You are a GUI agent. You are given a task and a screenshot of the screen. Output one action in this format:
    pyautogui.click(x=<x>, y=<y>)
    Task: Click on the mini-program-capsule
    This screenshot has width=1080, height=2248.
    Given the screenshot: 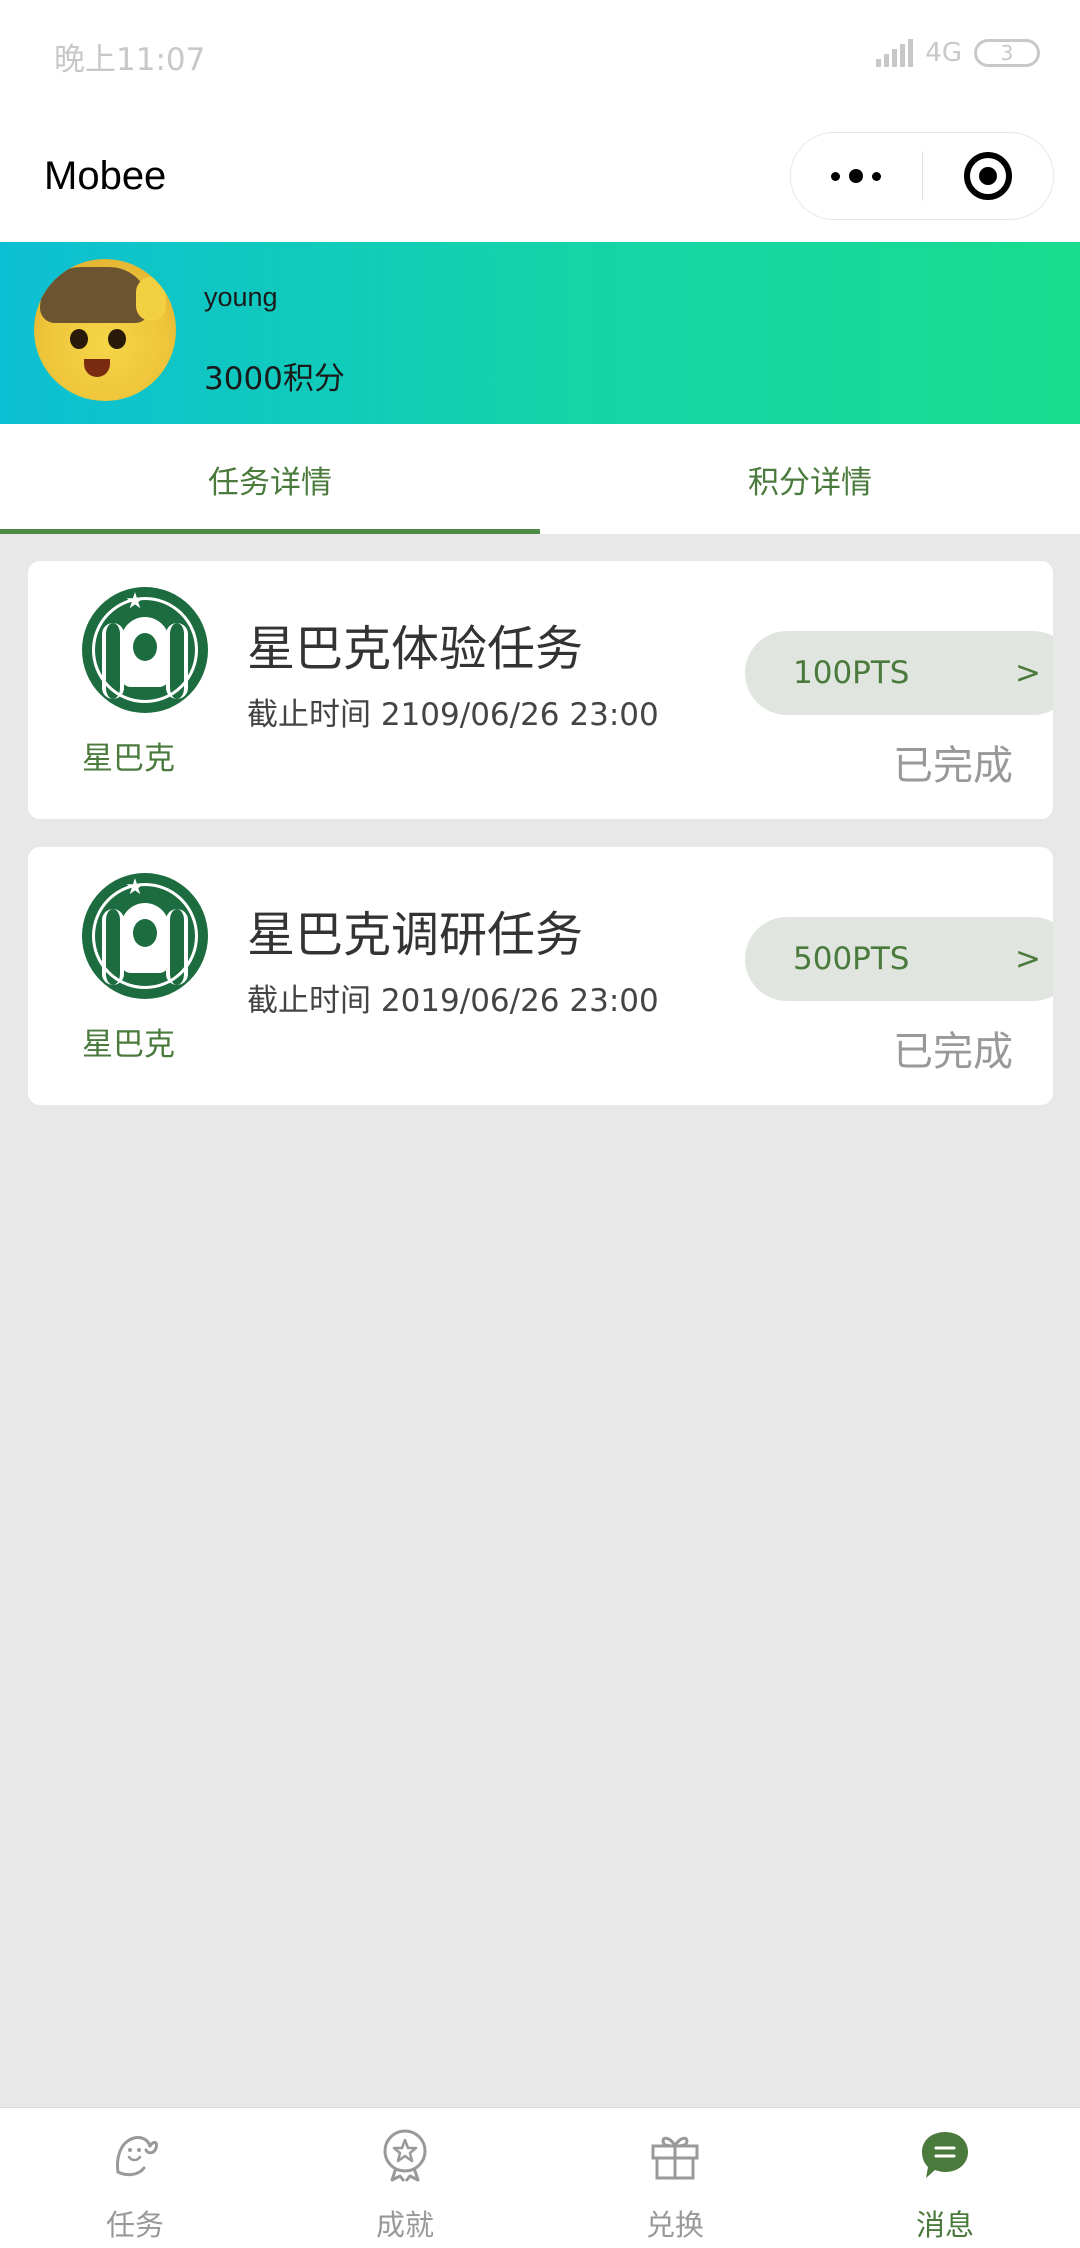 What is the action you would take?
    pyautogui.click(x=922, y=176)
    